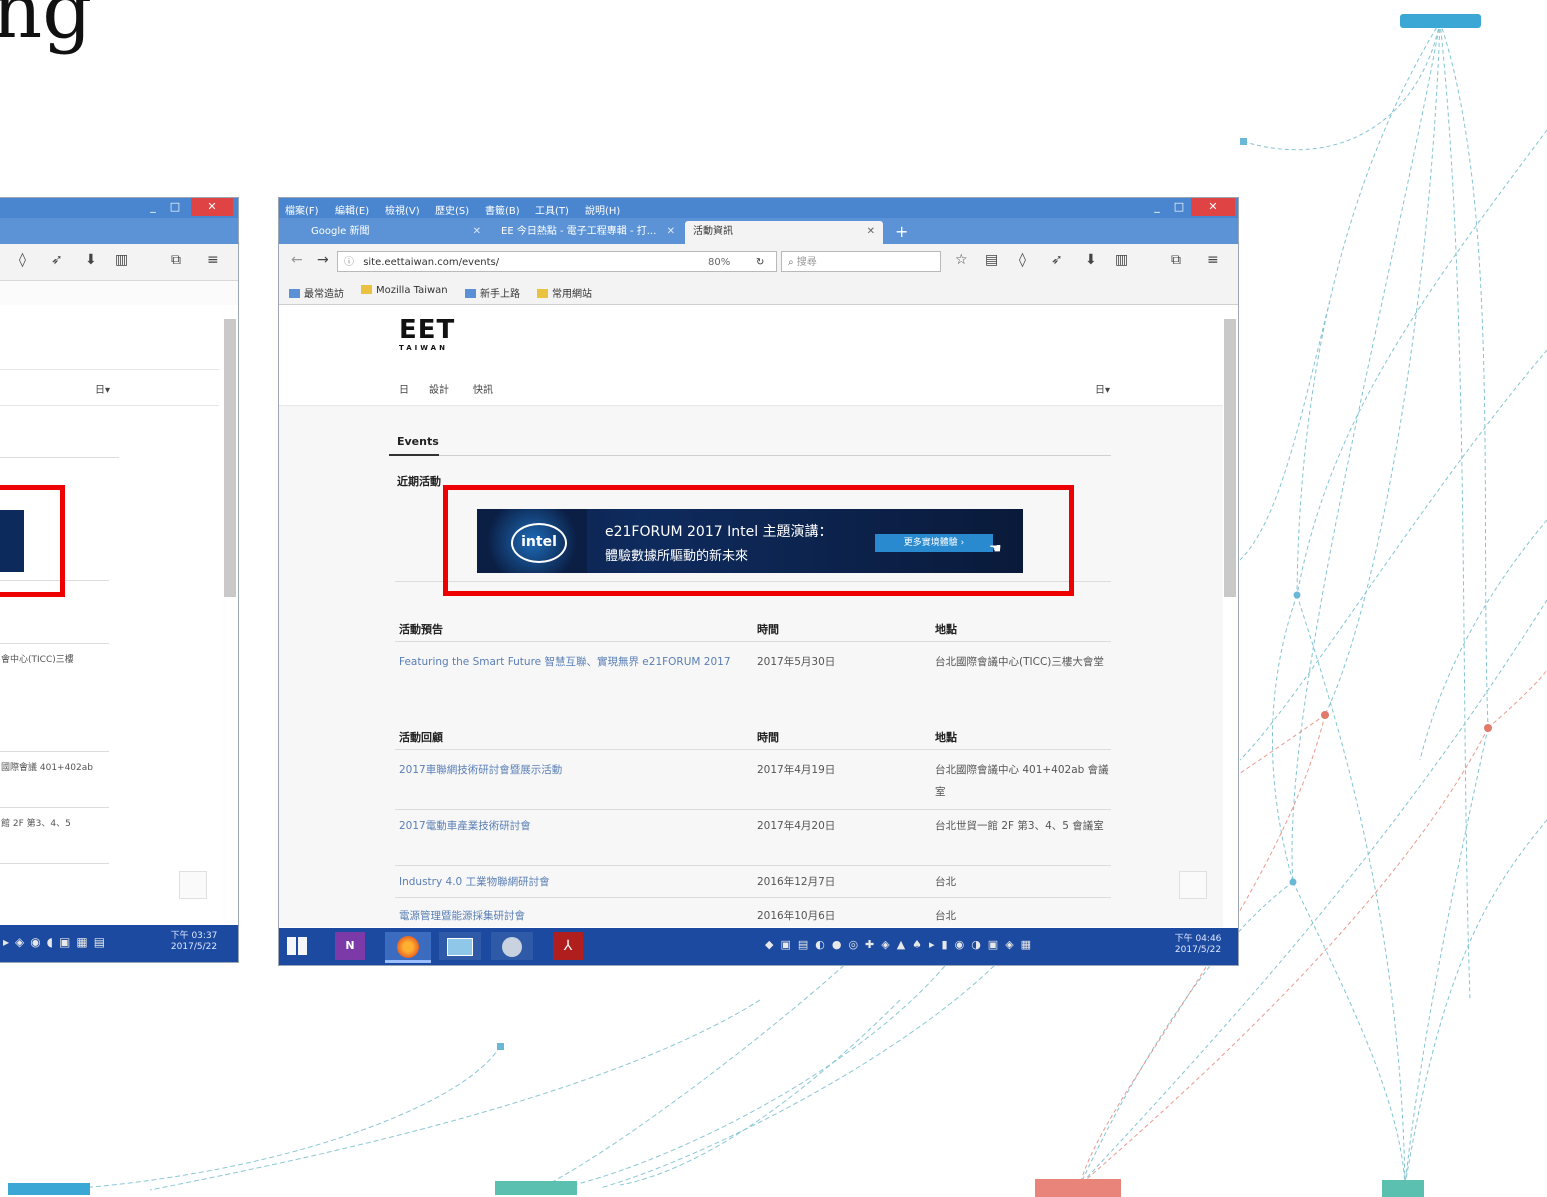 The height and width of the screenshot is (1197, 1547). Describe the element at coordinates (396, 232) in the screenshot. I see `tab-google-news: Google 新聞 ✕` at that location.